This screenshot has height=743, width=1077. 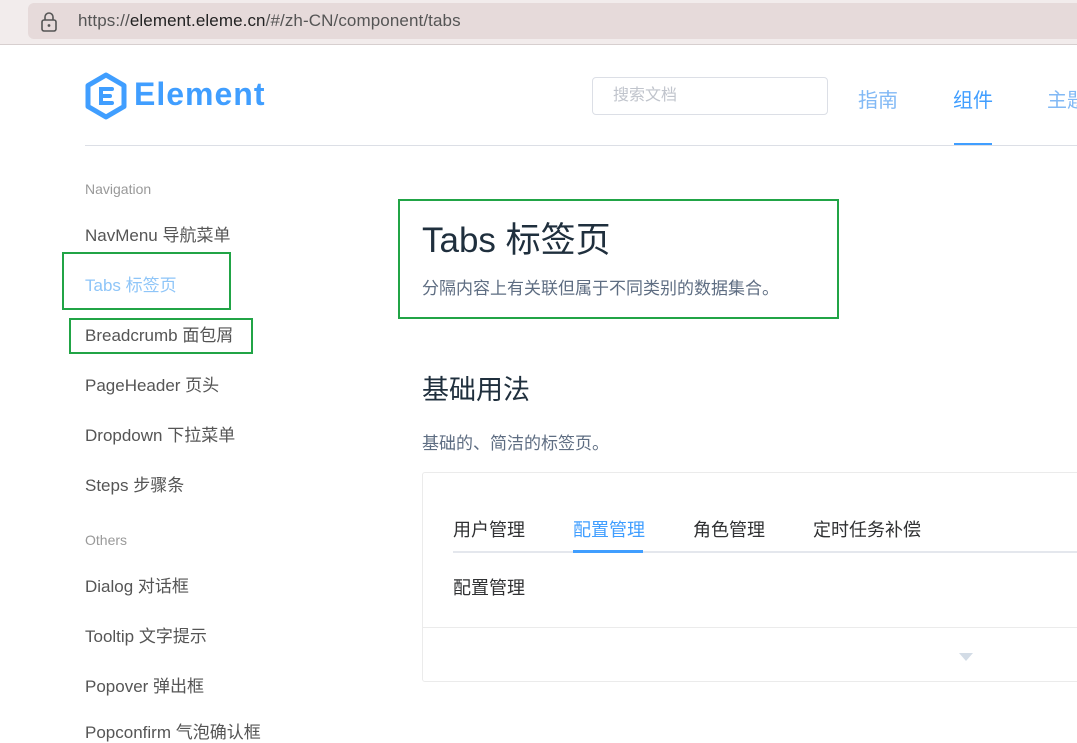 I want to click on caret-down-icon, so click(x=966, y=657).